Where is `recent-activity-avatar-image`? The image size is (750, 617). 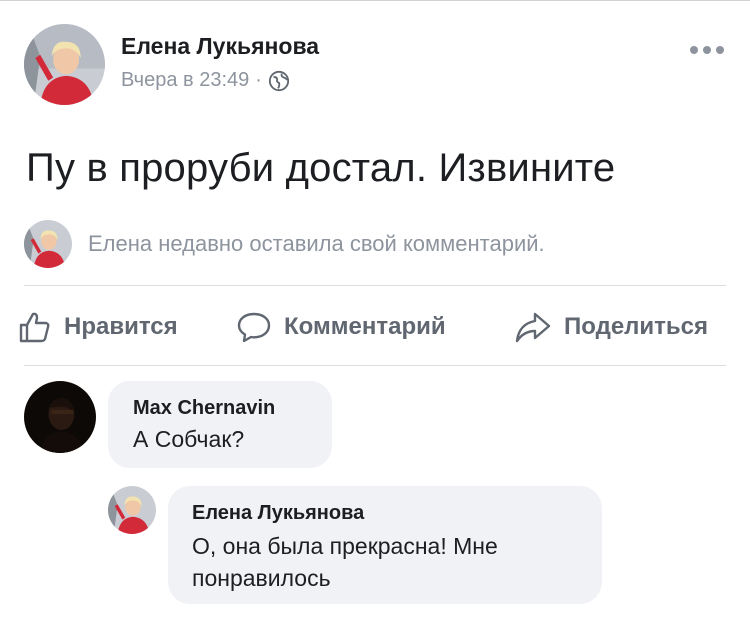
recent-activity-avatar-image is located at coordinates (48, 244).